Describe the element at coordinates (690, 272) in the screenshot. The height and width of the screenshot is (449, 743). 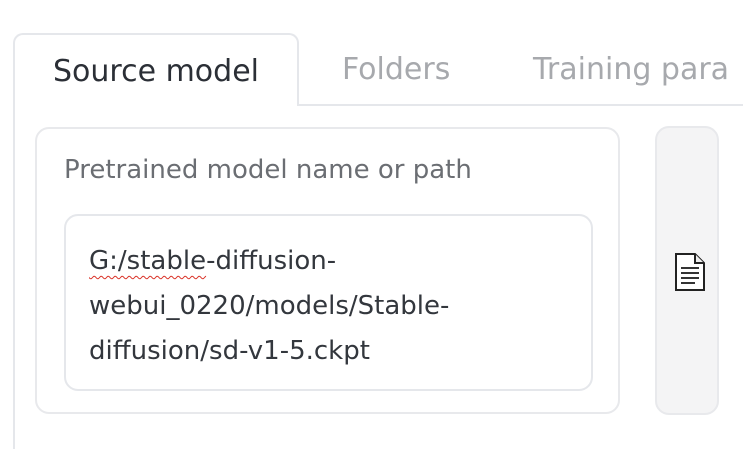
I see `document-icon` at that location.